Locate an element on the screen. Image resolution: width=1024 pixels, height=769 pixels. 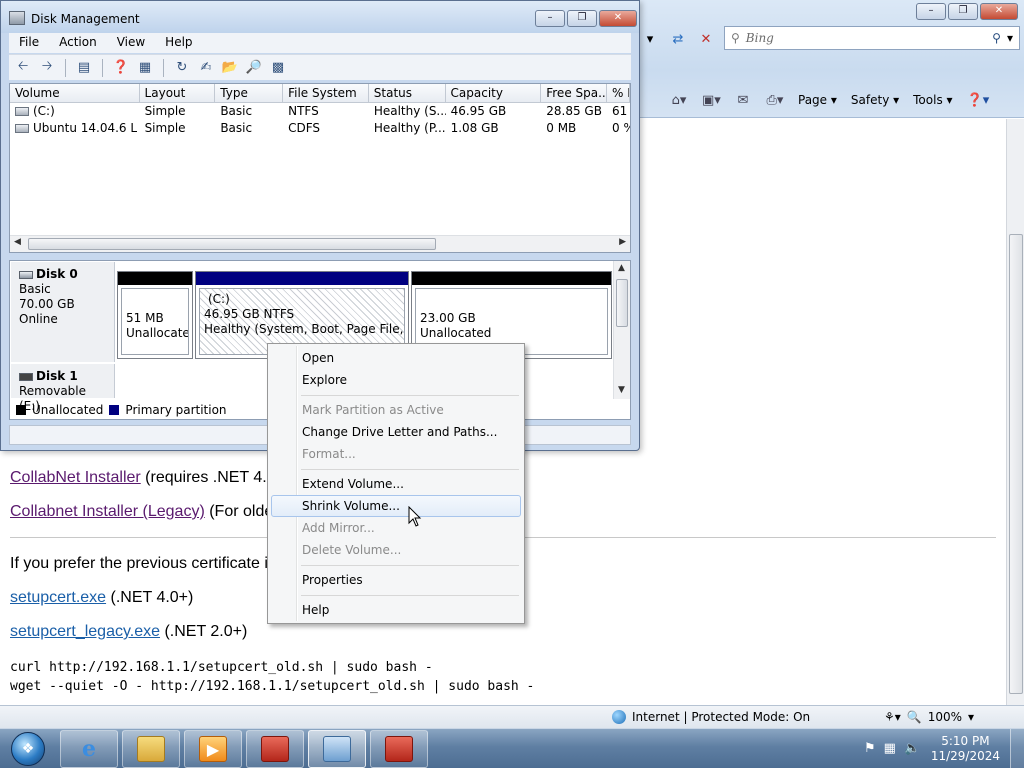
scroll-left-icon: ◀ is located at coordinates (17, 242).